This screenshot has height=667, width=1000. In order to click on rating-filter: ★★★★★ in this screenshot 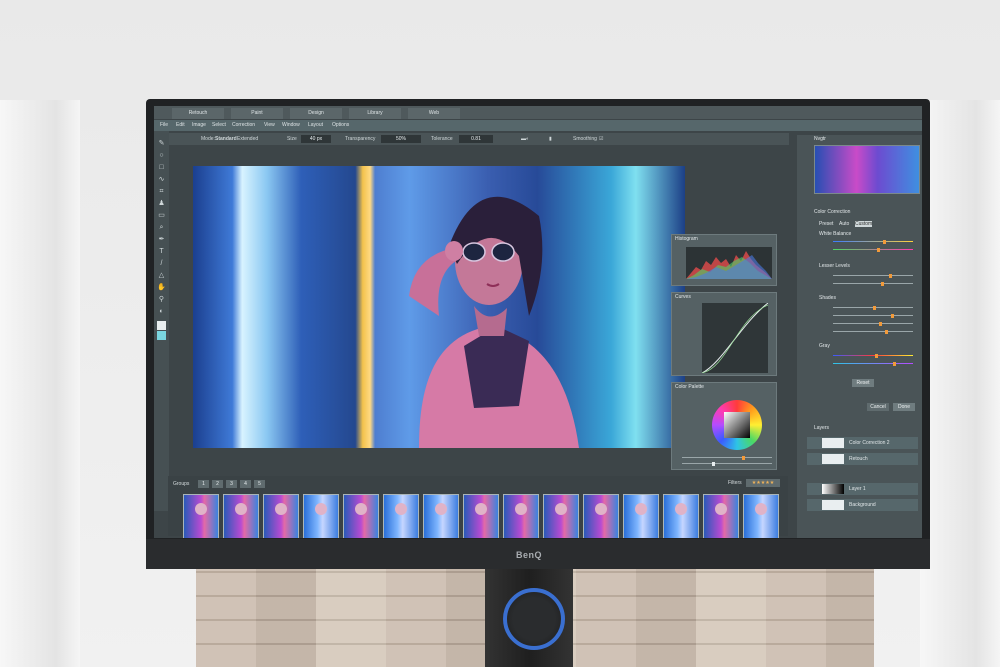, I will do `click(763, 483)`.